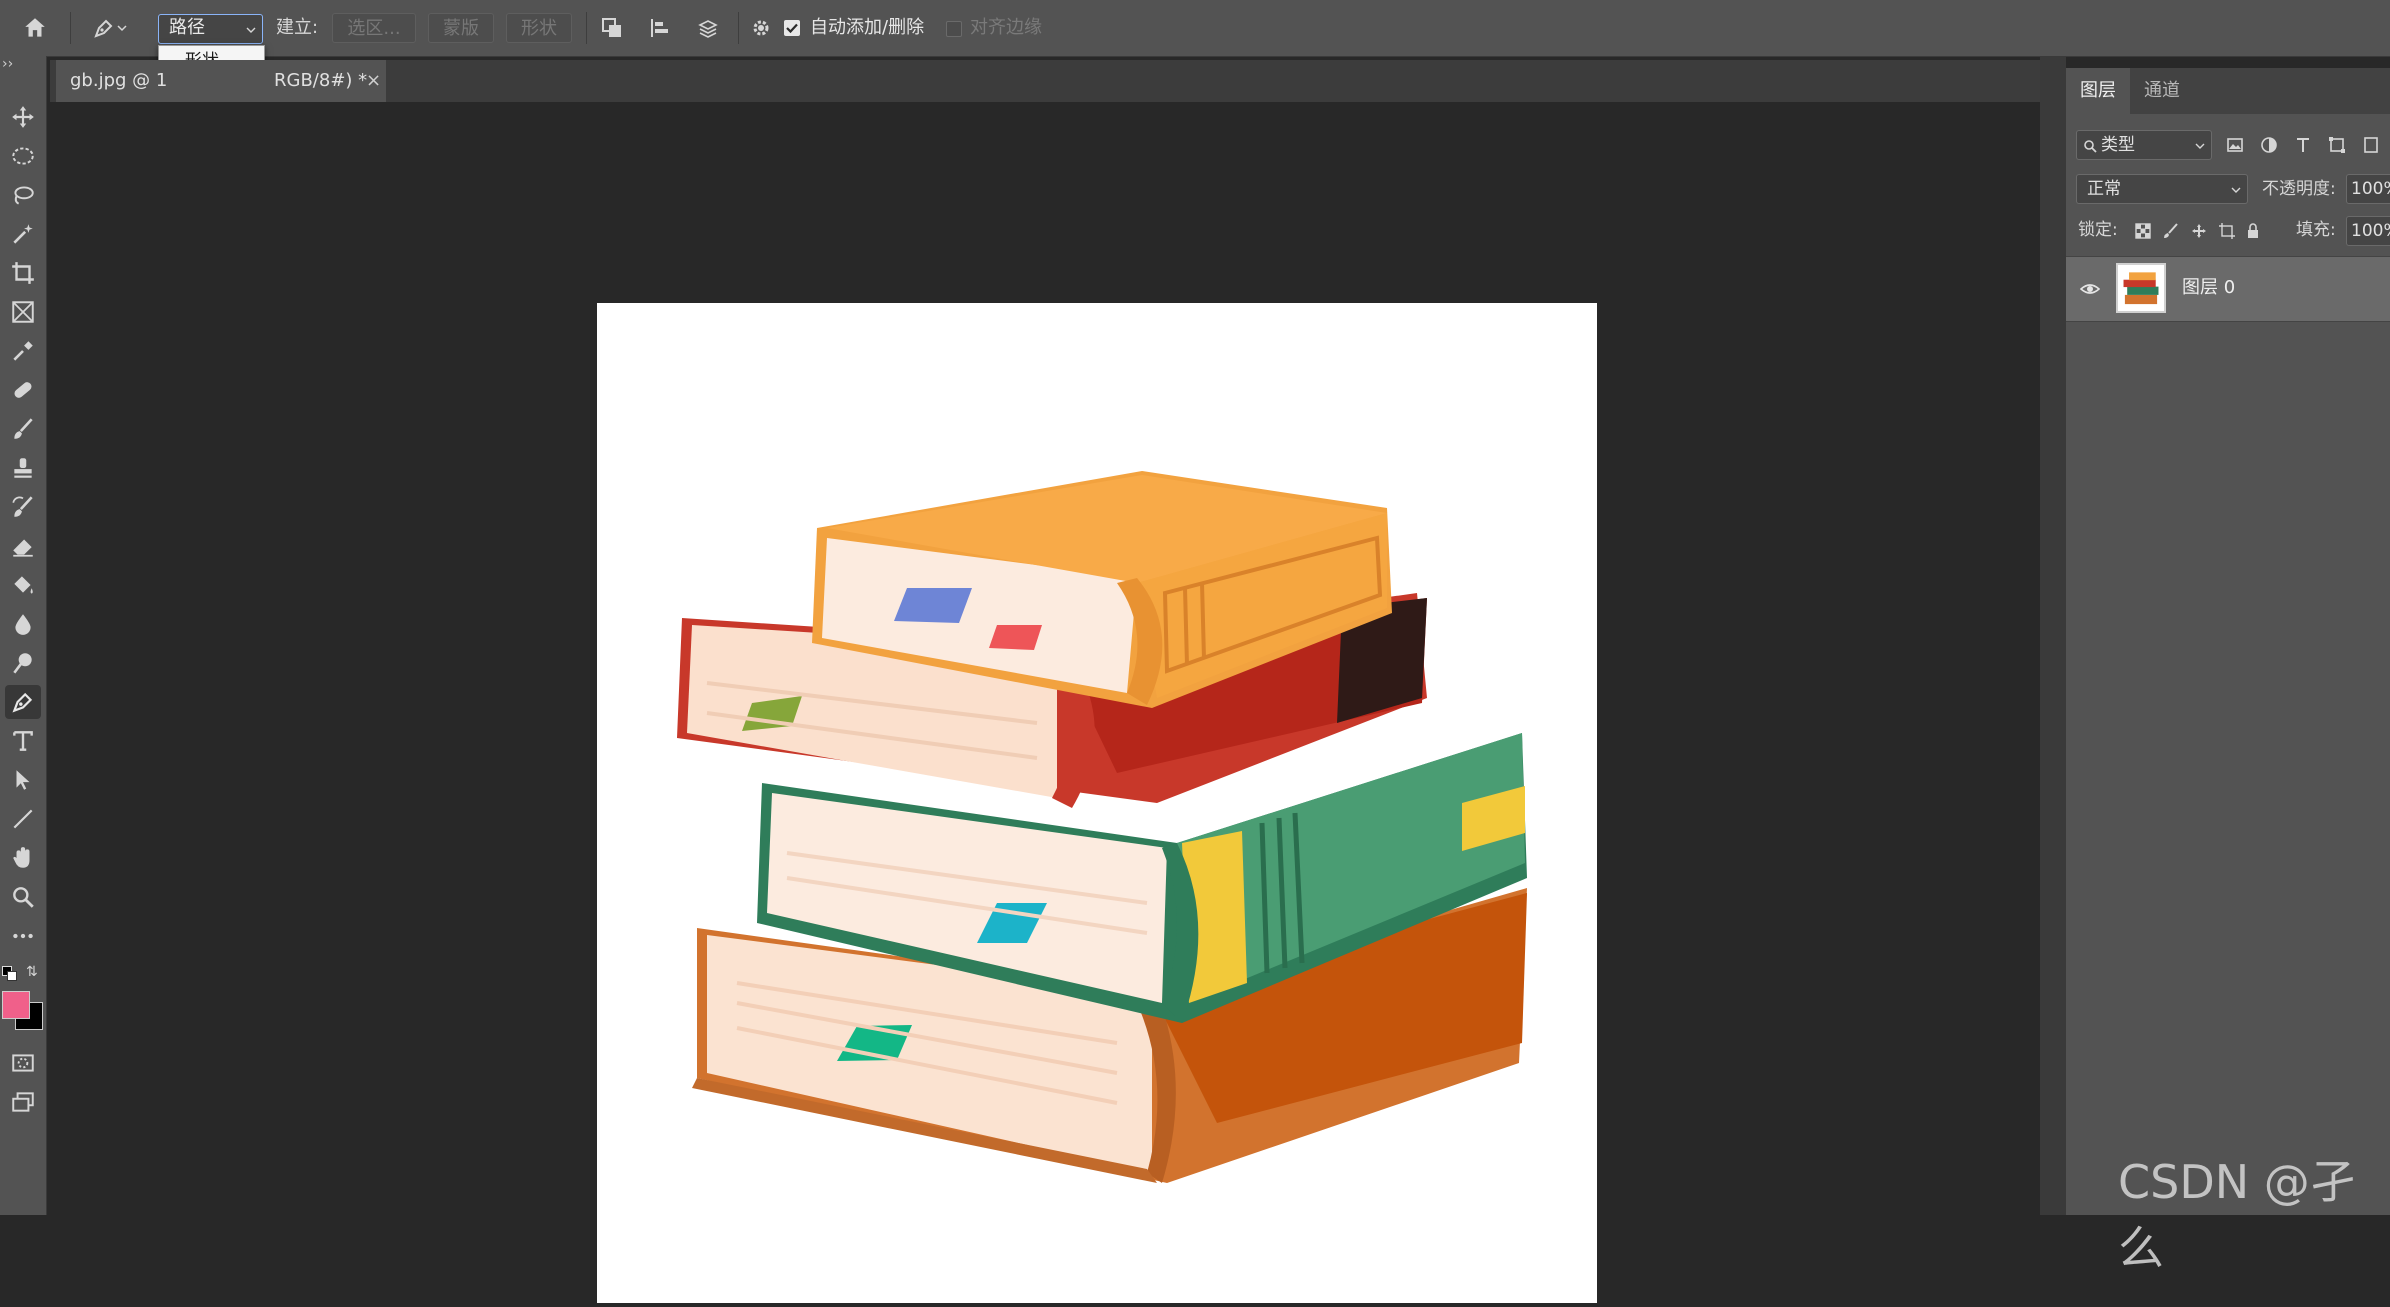  Describe the element at coordinates (761, 28) in the screenshot. I see `settings-button` at that location.